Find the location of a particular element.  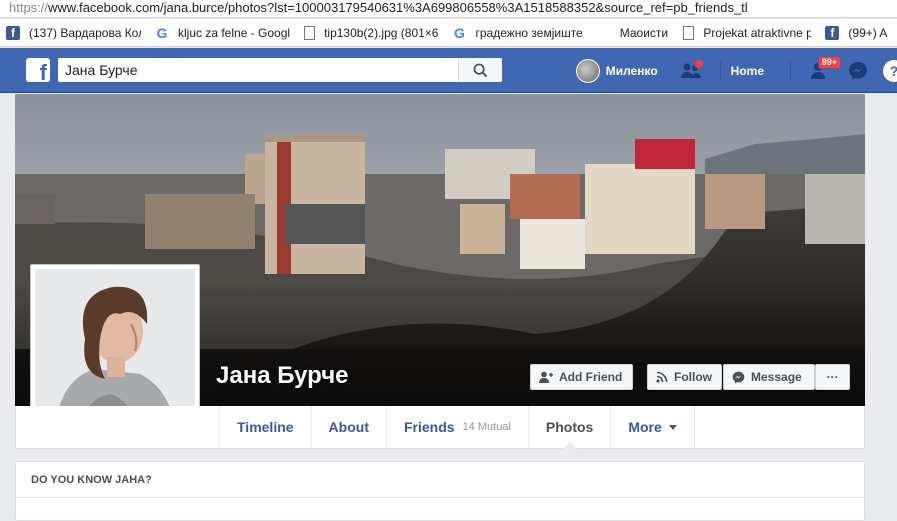

bookmark-label: kljuc za felne - Googl is located at coordinates (234, 32).